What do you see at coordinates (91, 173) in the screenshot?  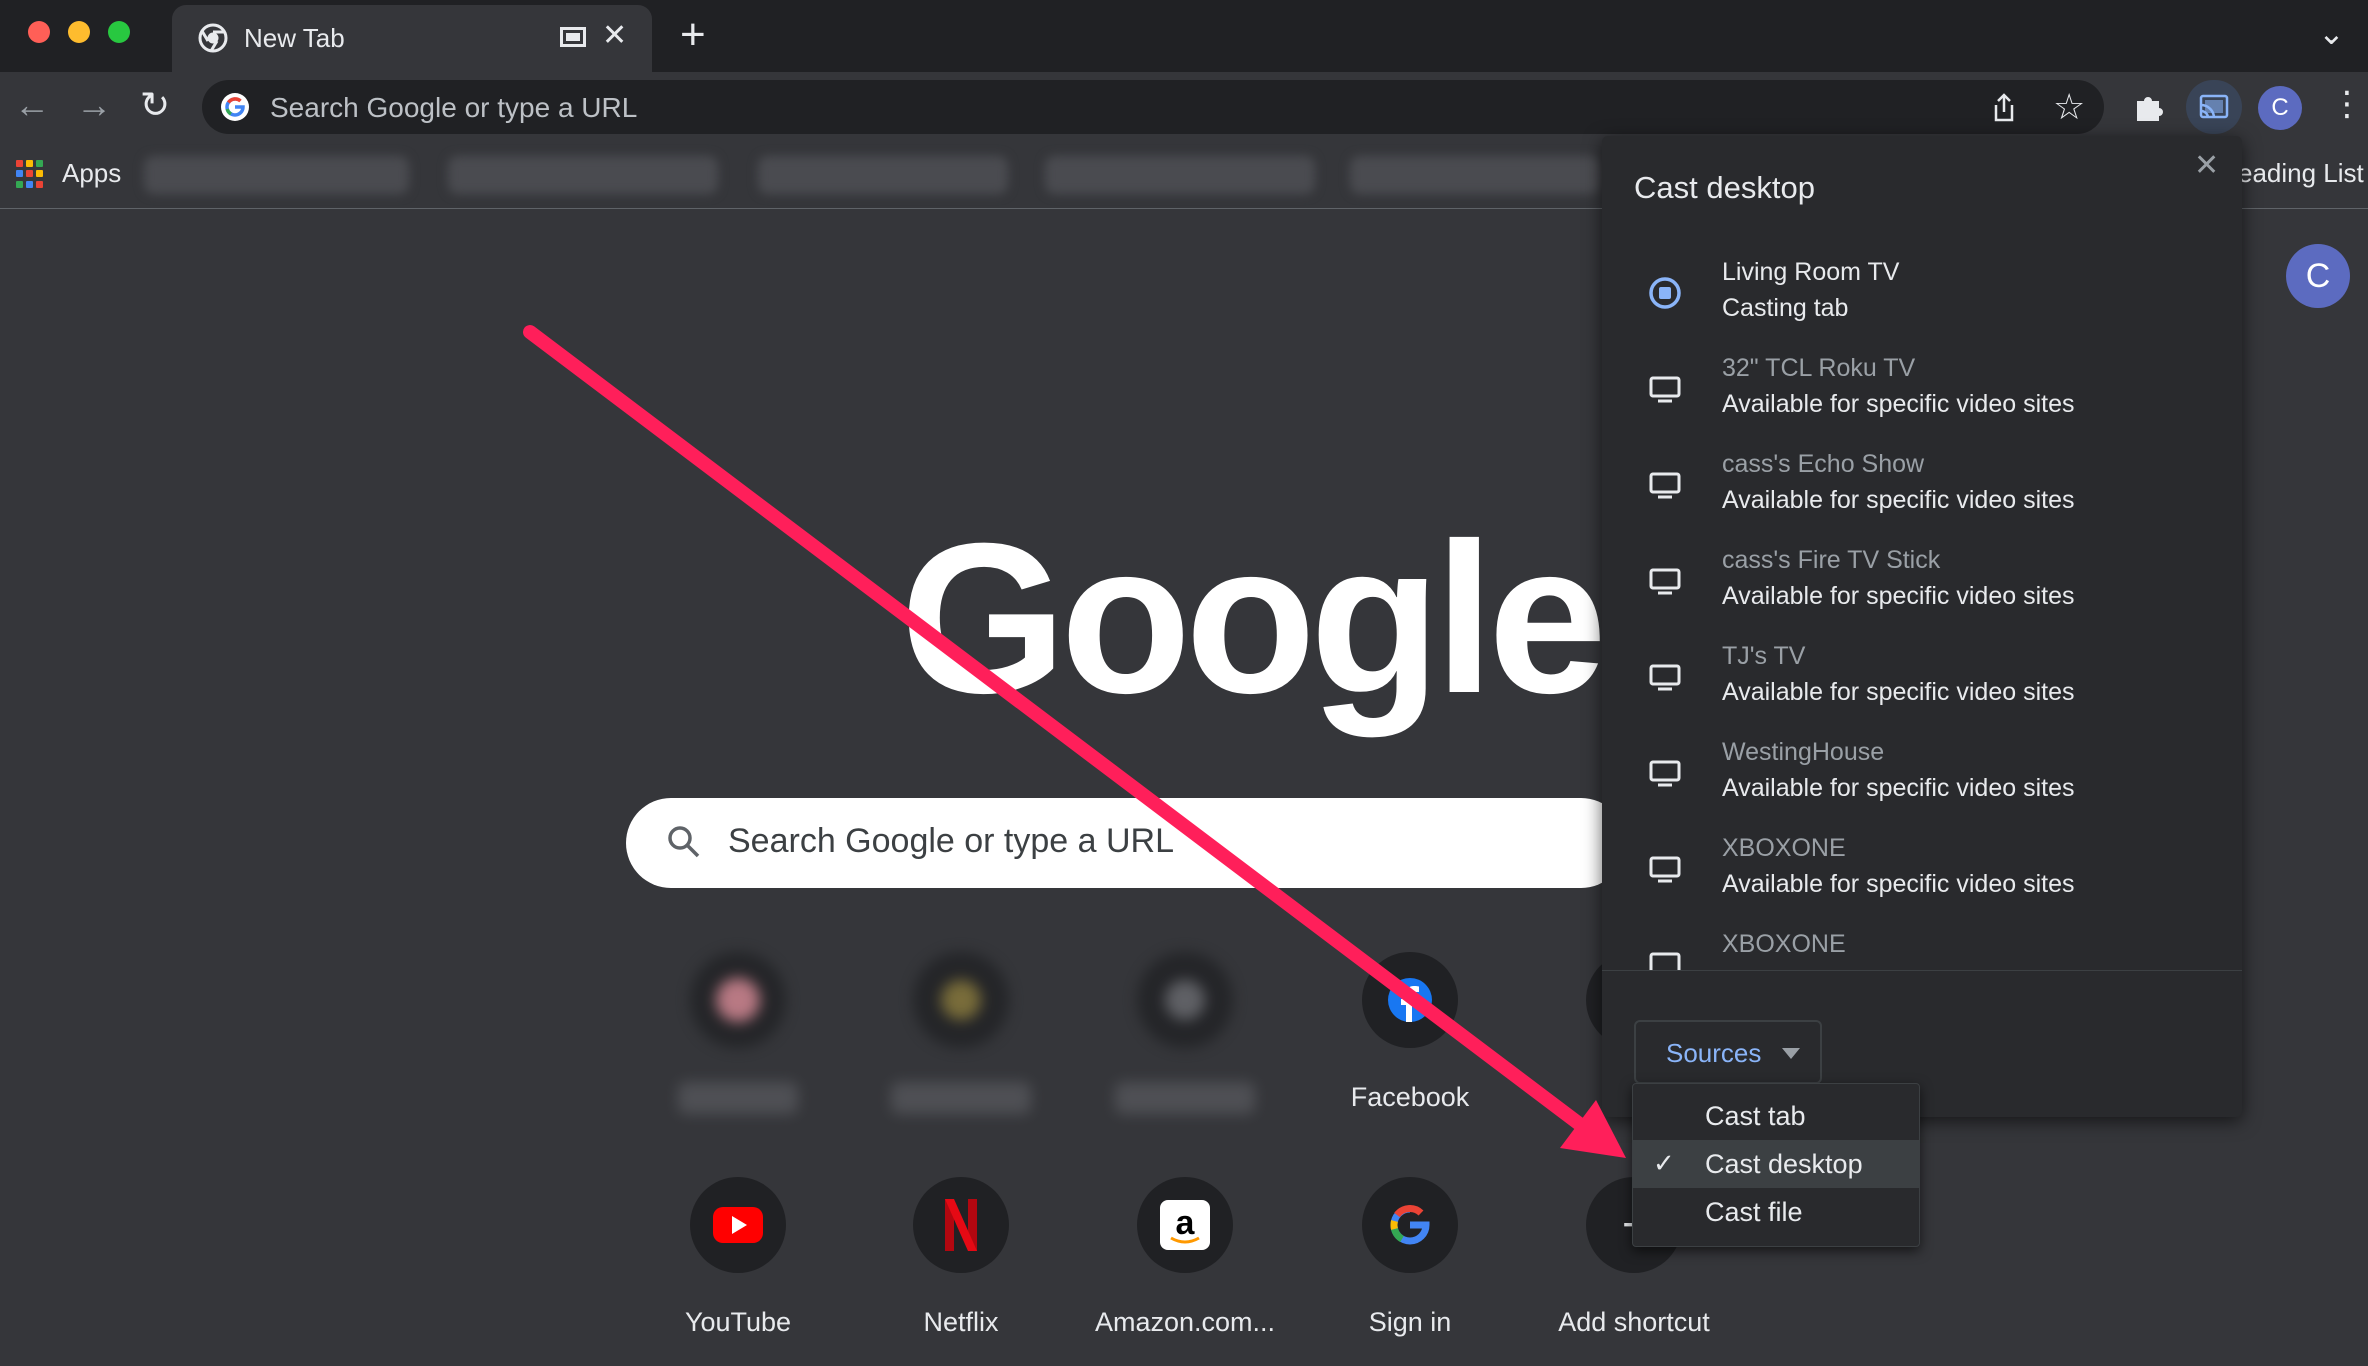 I see `apps-bookmark: Apps` at bounding box center [91, 173].